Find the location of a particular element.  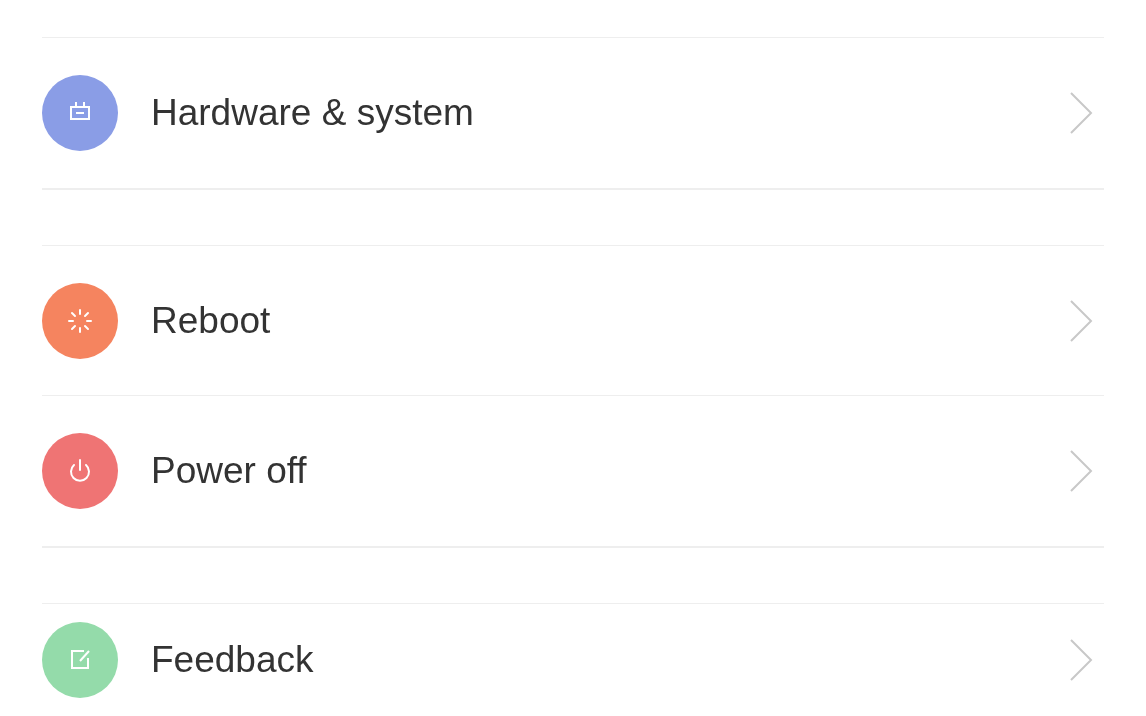

power-icon is located at coordinates (80, 471).